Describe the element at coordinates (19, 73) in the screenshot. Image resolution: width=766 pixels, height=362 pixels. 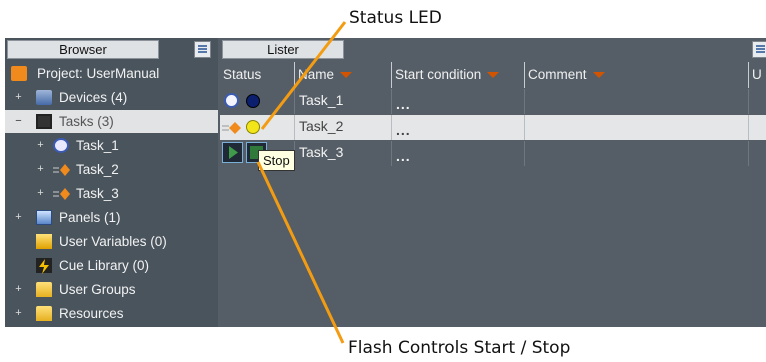
I see `project-icon` at that location.